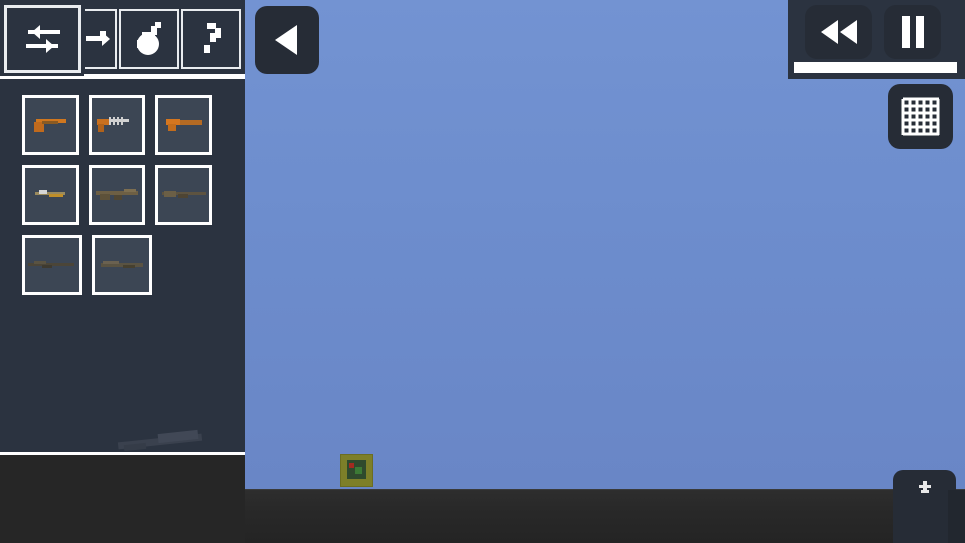 This screenshot has width=965, height=543. I want to click on grenade-icon, so click(149, 39).